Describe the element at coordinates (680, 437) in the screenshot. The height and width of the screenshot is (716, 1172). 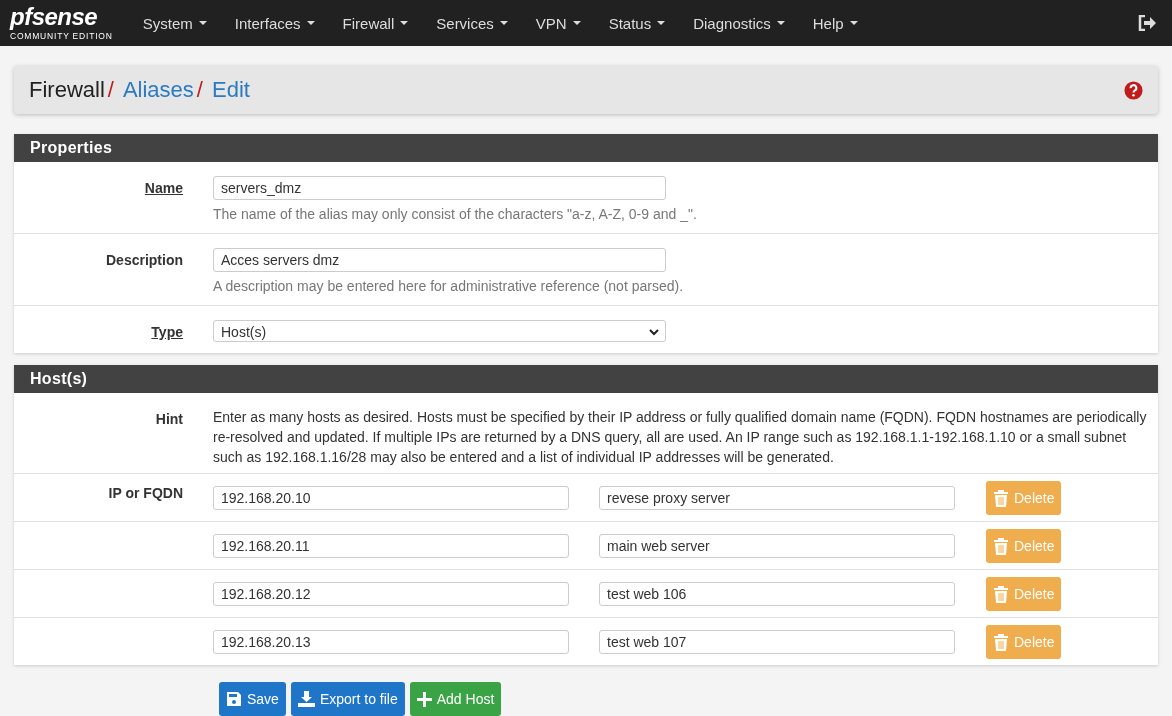
I see `hint-text: Enter as many hosts as desired. Hosts must be specified by their IP address or fully qualified domain name (FQDN). FQDN hostnames are periodically re-resolved and updated. If multiple IPs are returned by a DNS query, all are used. An IP range such as 192.168.1.1-192.168.1.10 or a small subnet such as 192.168.1.16/28 may also be entered and a list of individual IP addresses will be generated.` at that location.